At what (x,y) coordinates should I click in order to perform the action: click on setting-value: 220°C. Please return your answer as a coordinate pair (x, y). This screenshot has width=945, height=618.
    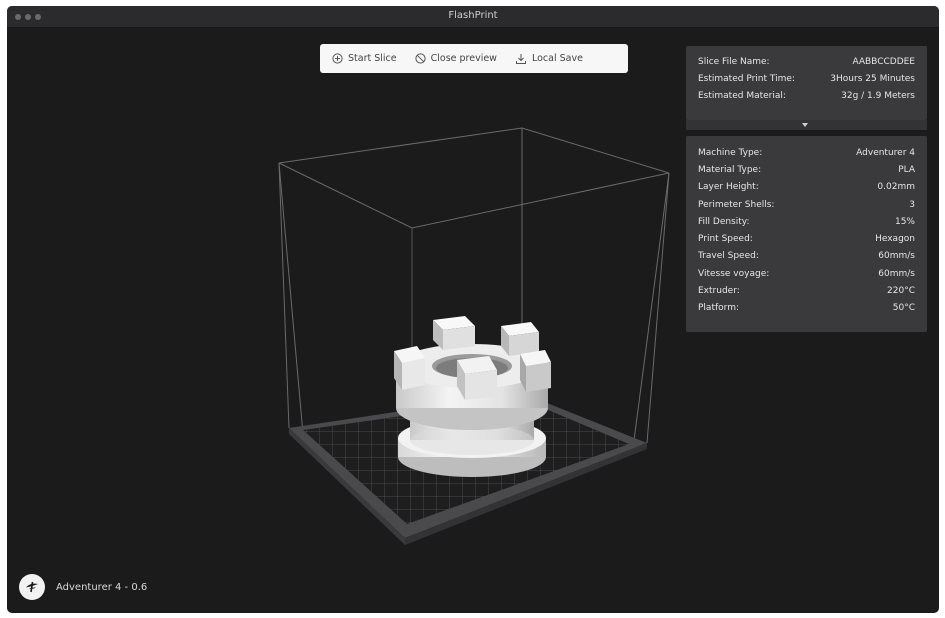
    Looking at the image, I should click on (901, 291).